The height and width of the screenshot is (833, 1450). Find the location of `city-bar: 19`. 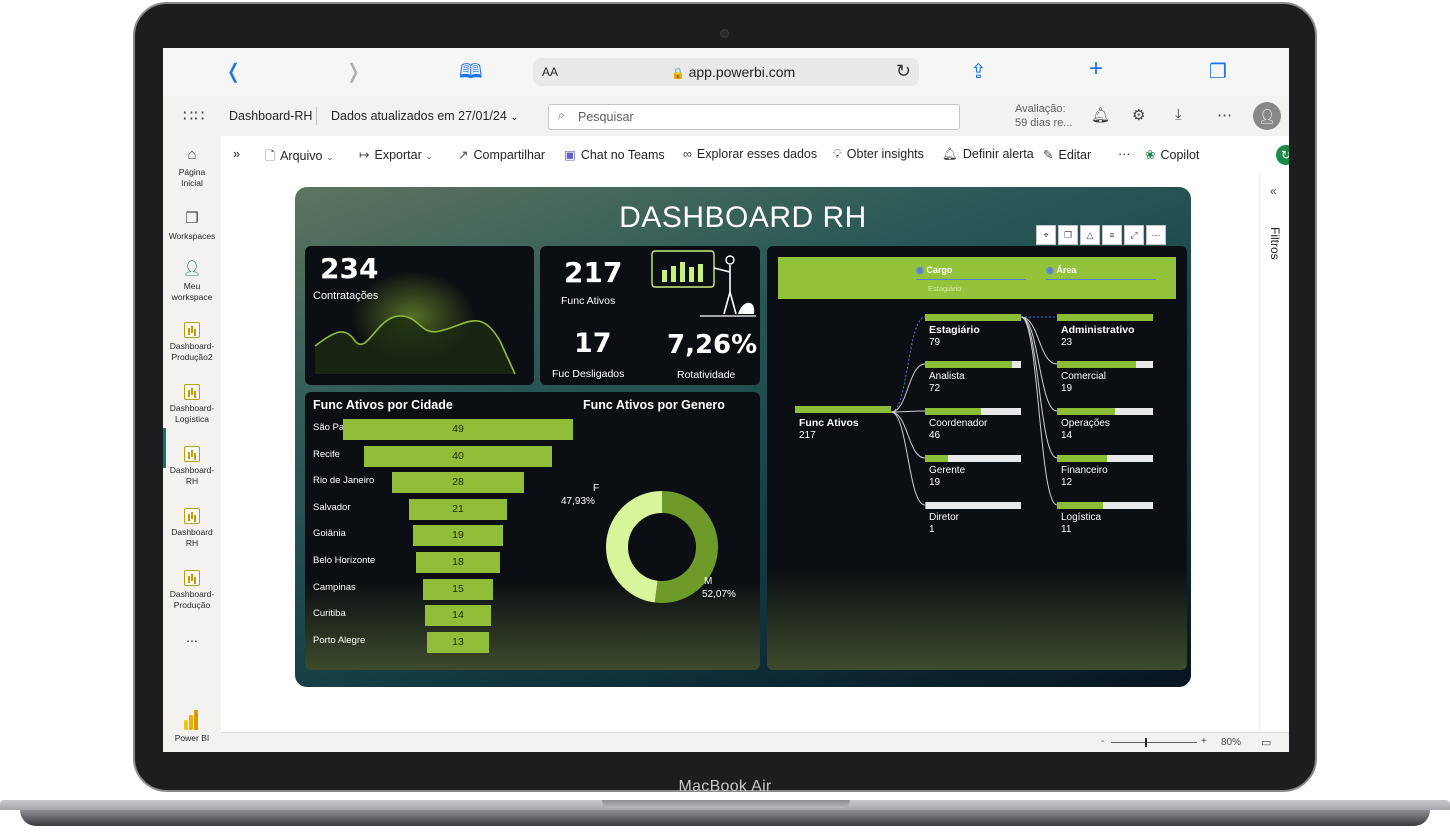

city-bar: 19 is located at coordinates (458, 536).